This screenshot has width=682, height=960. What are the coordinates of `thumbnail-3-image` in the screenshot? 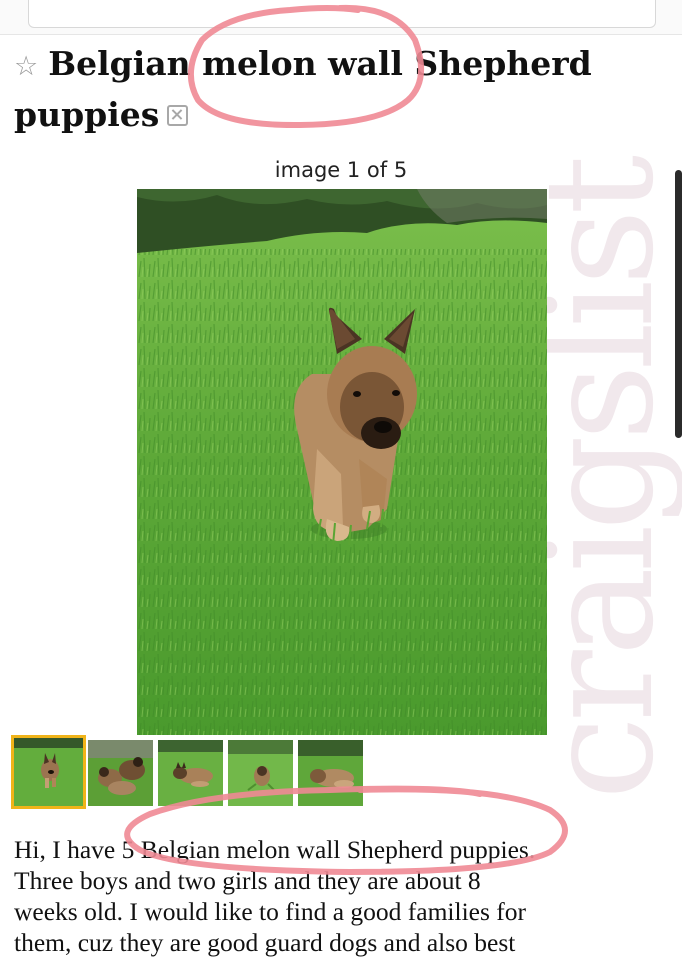 It's located at (190, 773).